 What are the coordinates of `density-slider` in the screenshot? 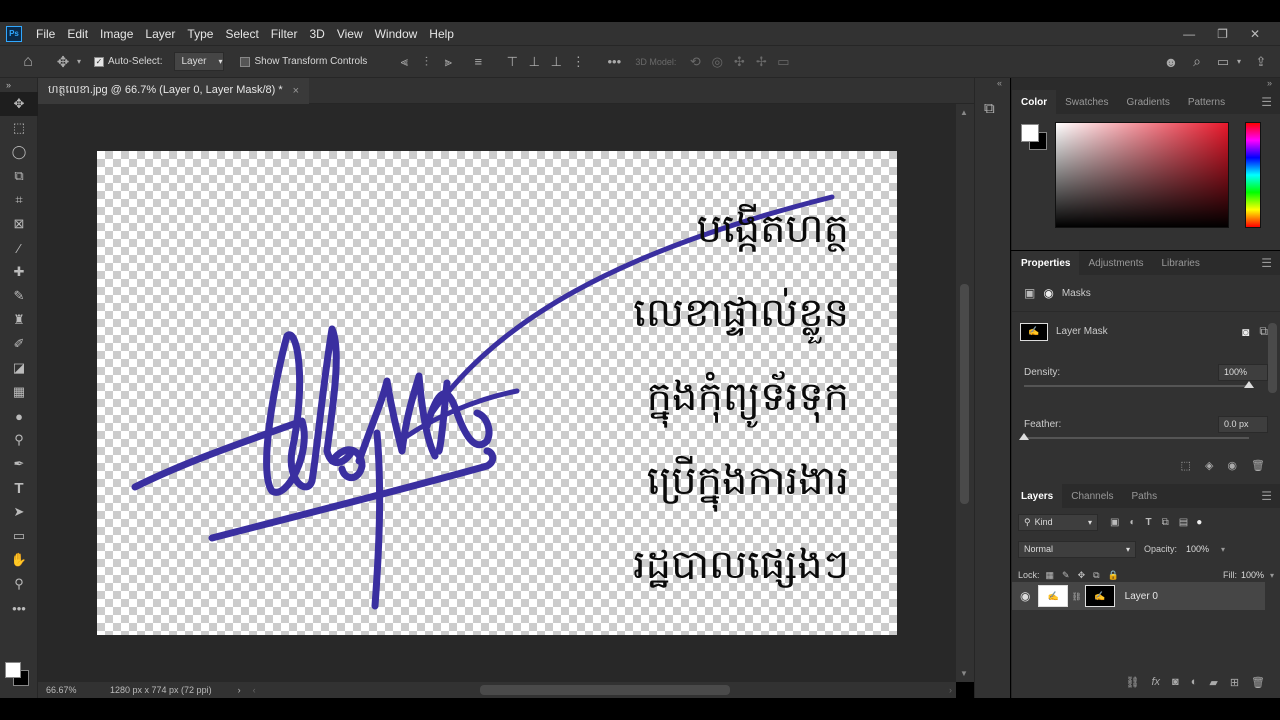 It's located at (1139, 384).